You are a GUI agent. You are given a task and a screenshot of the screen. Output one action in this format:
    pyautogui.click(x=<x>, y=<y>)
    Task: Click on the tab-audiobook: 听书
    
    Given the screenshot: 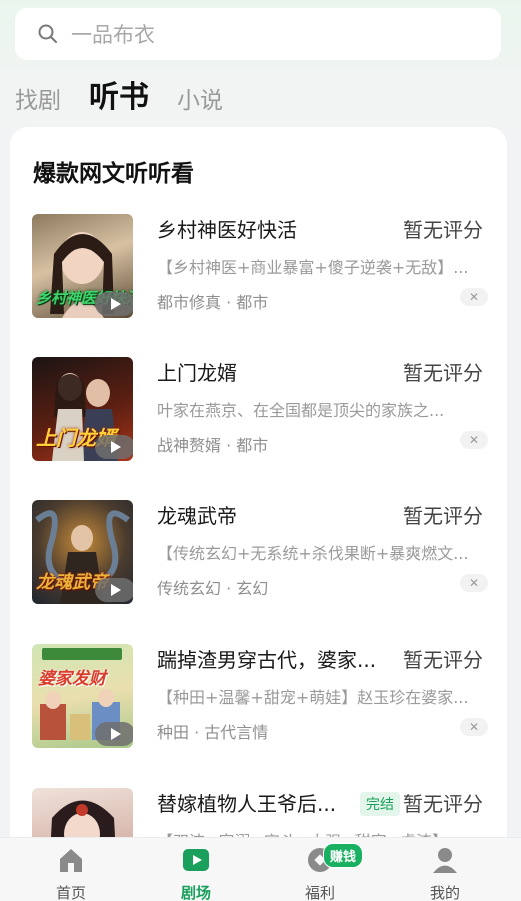 What is the action you would take?
    pyautogui.click(x=119, y=98)
    